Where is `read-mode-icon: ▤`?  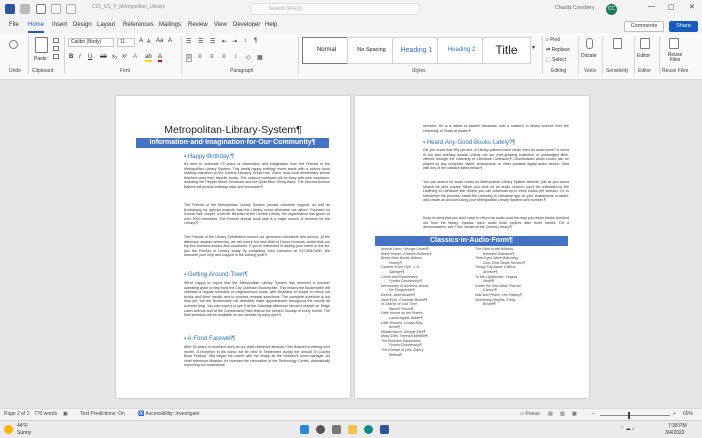
read-mode-icon: ▤ is located at coordinates (550, 414).